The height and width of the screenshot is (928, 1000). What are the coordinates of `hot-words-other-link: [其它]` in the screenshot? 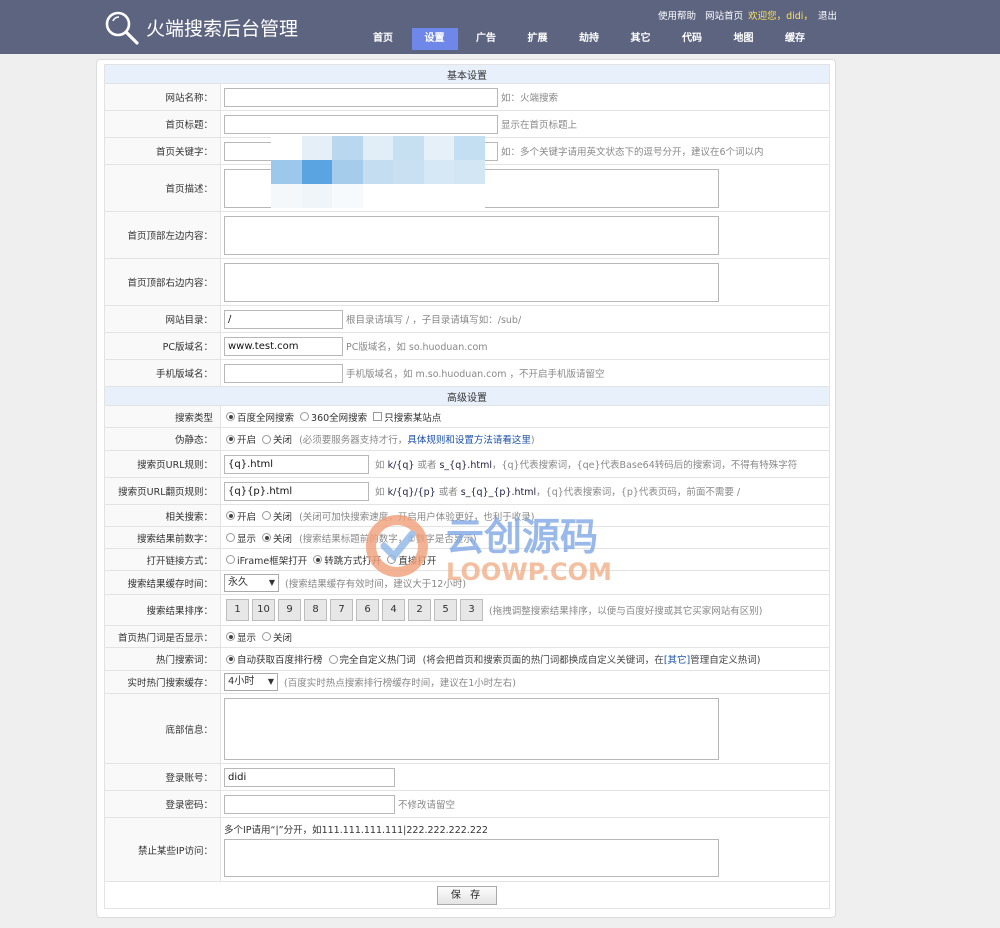 It's located at (677, 660).